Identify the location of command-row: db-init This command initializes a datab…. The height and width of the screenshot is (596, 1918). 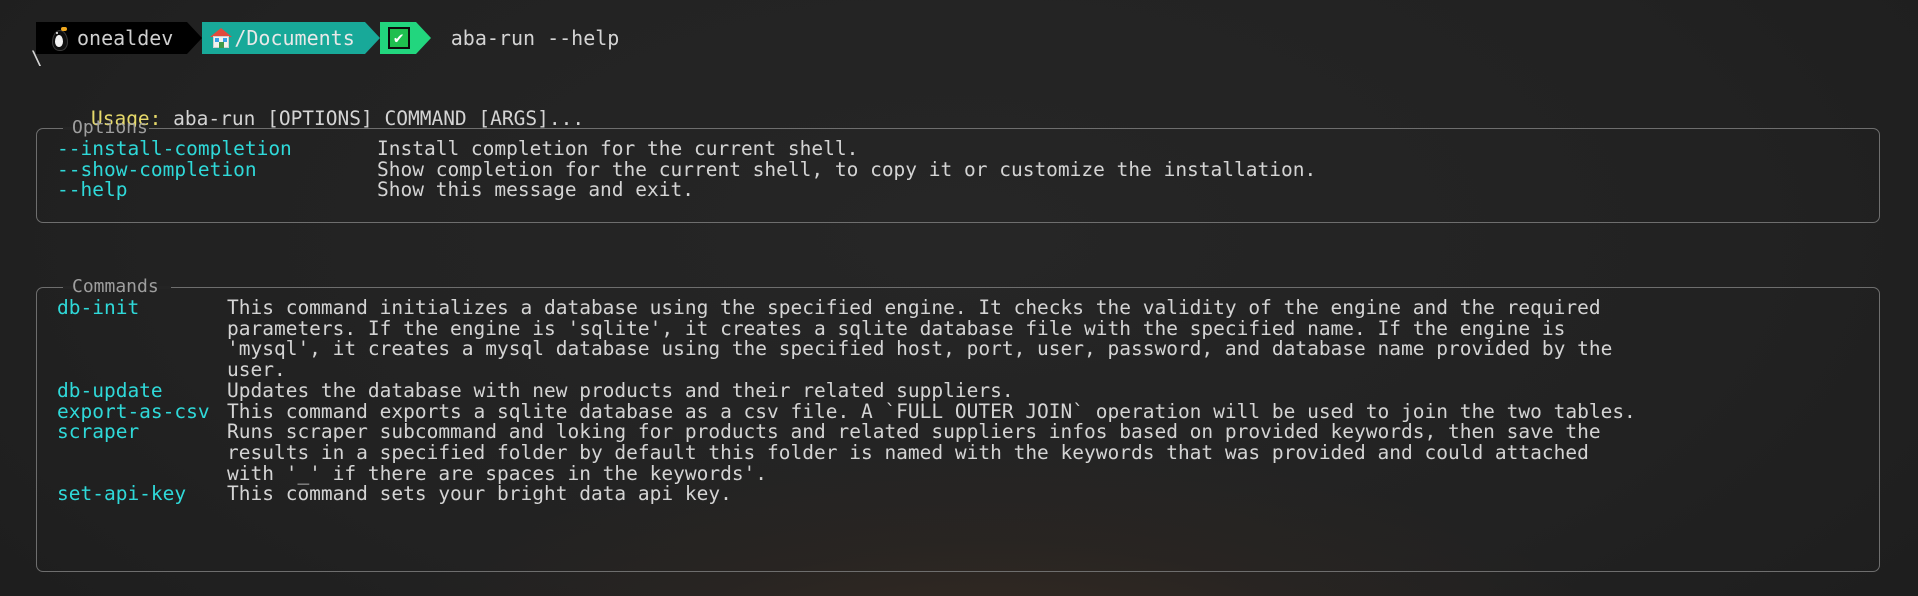
(963, 307).